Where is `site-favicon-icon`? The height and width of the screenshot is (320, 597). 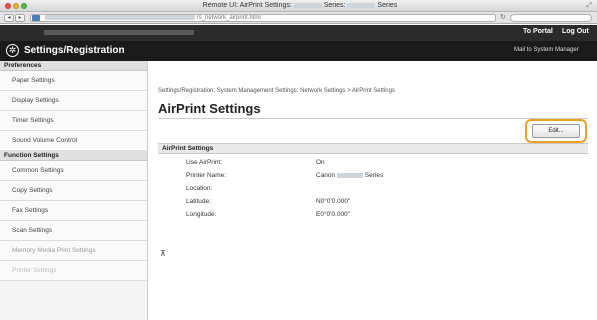
site-favicon-icon is located at coordinates (36, 18).